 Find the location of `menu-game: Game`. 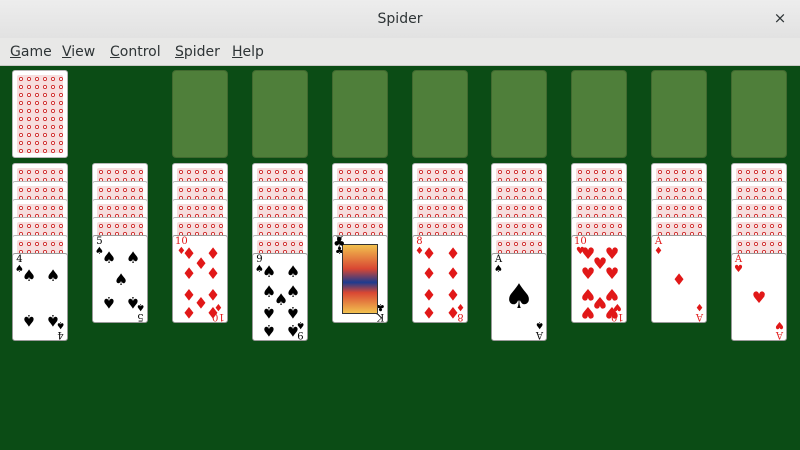

menu-game: Game is located at coordinates (31, 52).